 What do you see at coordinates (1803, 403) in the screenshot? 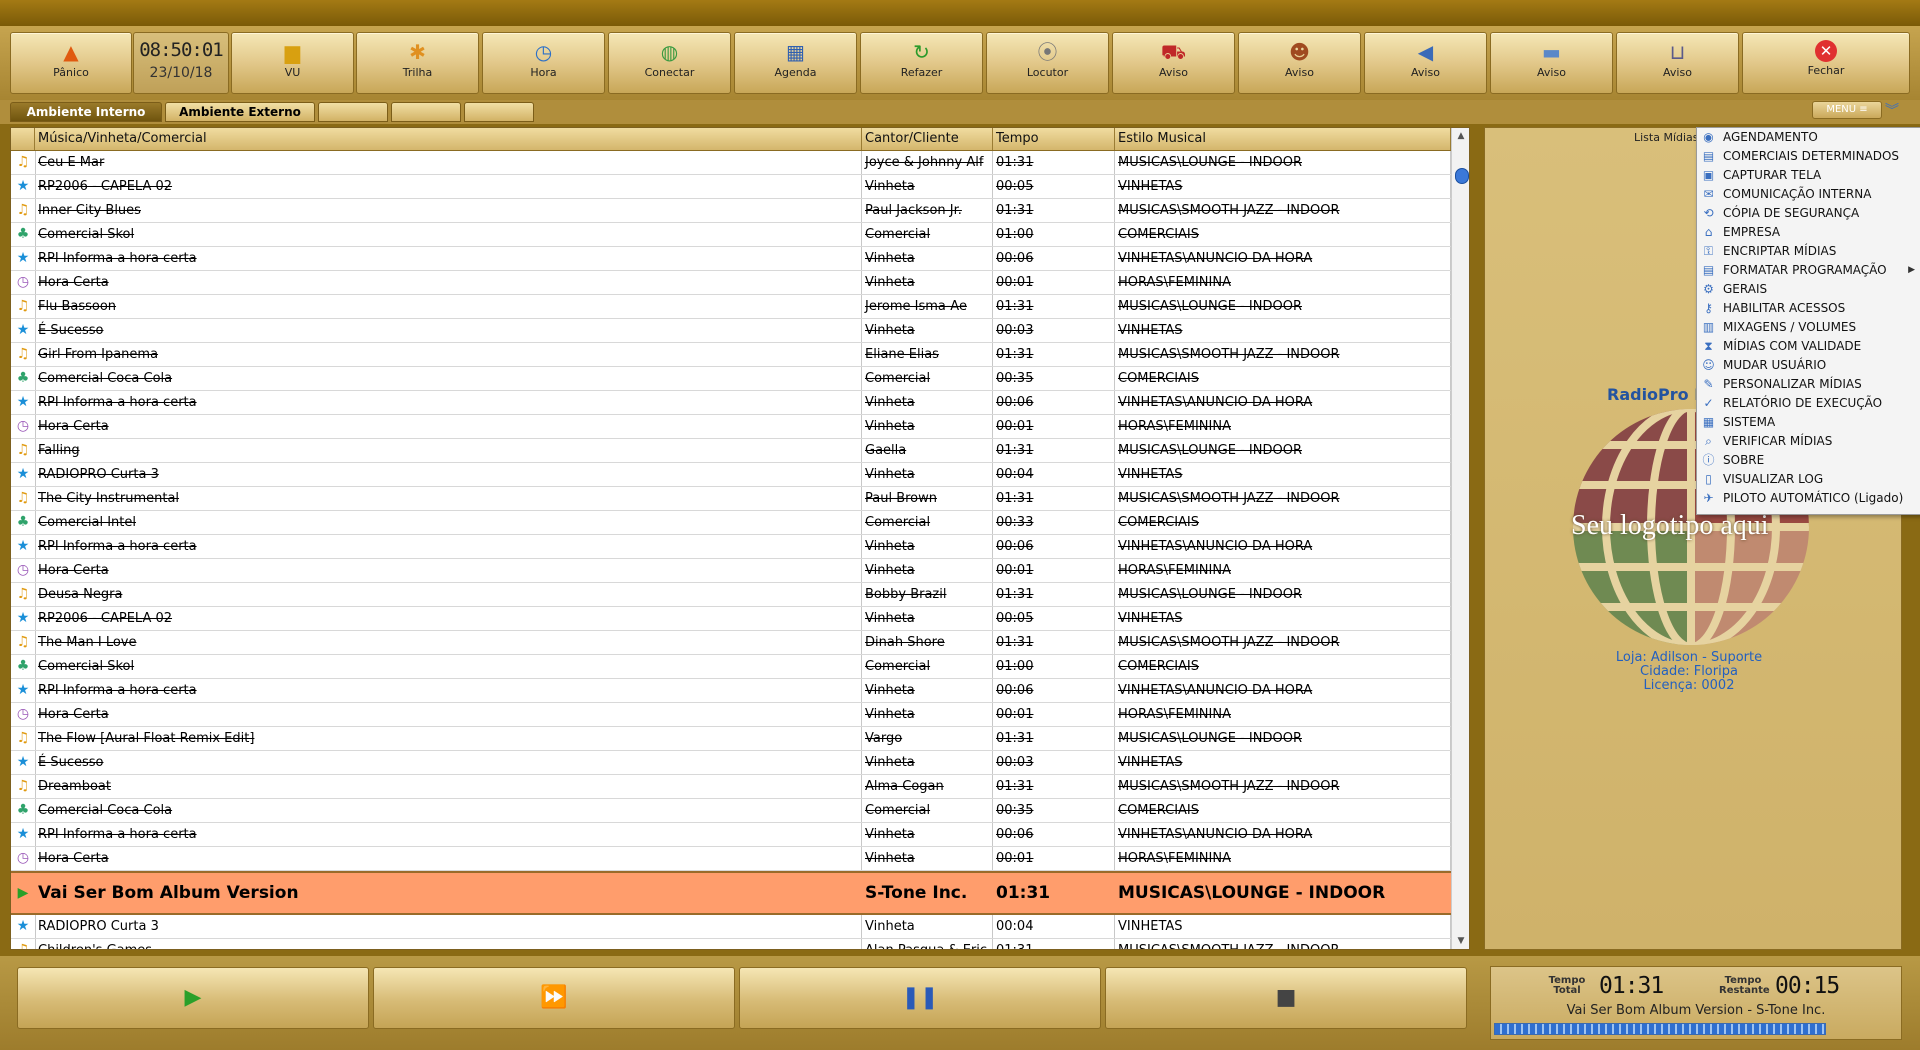
I see `menu-item-label: RELATÓRIO DE EXECUÇÃO` at bounding box center [1803, 403].